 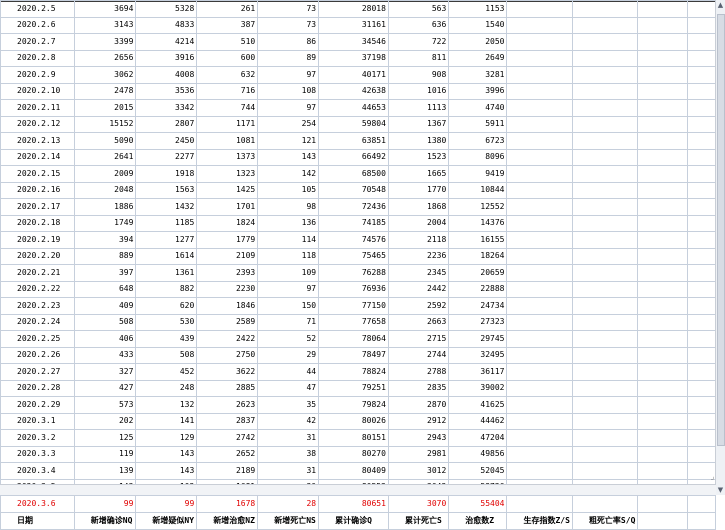 I want to click on cell-date: 2020.3.2, so click(x=37, y=438).